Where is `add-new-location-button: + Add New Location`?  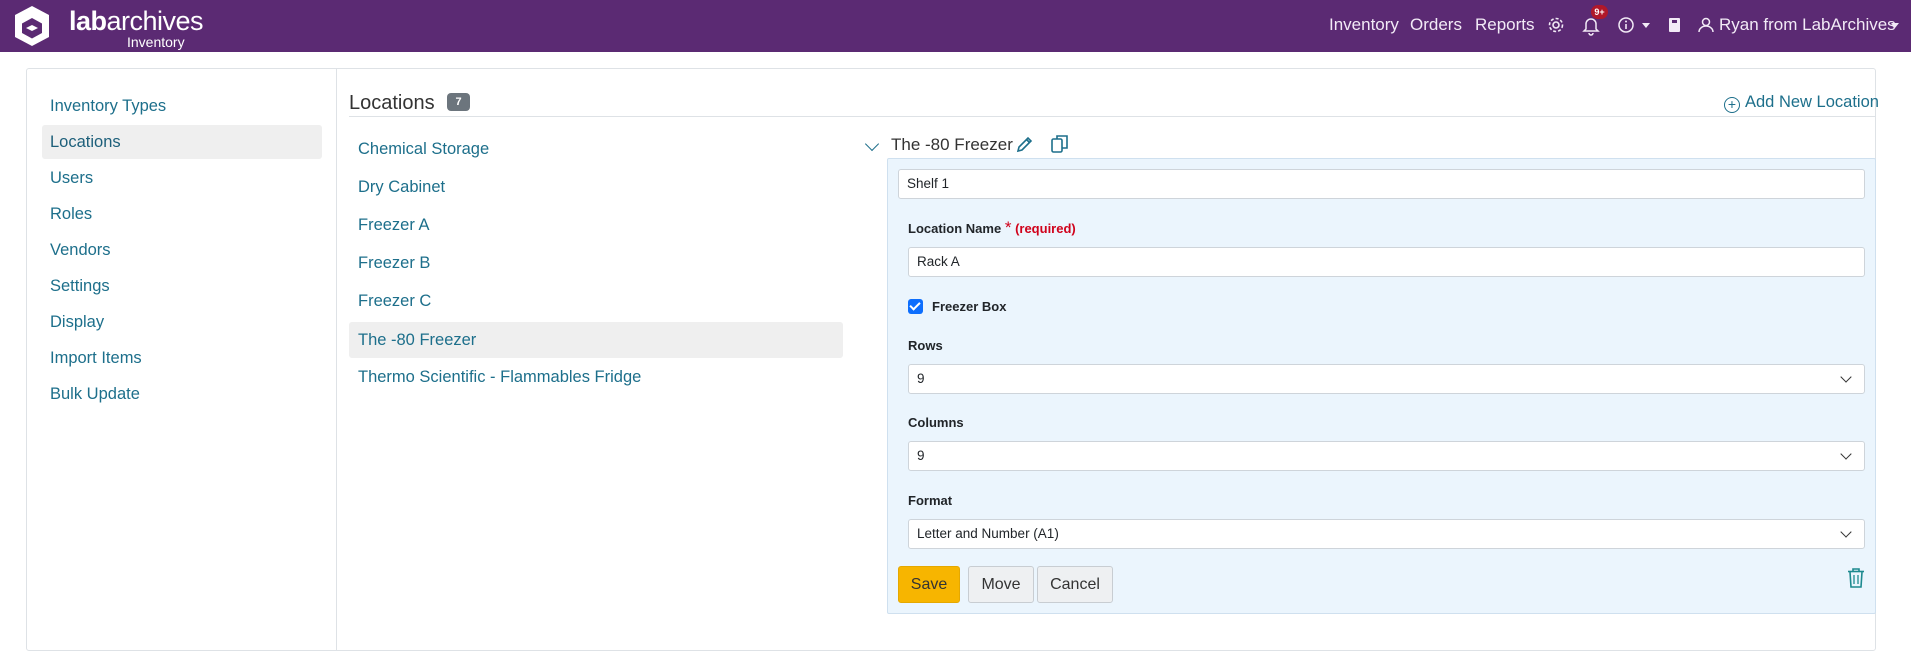
add-new-location-button: + Add New Location is located at coordinates (1801, 102).